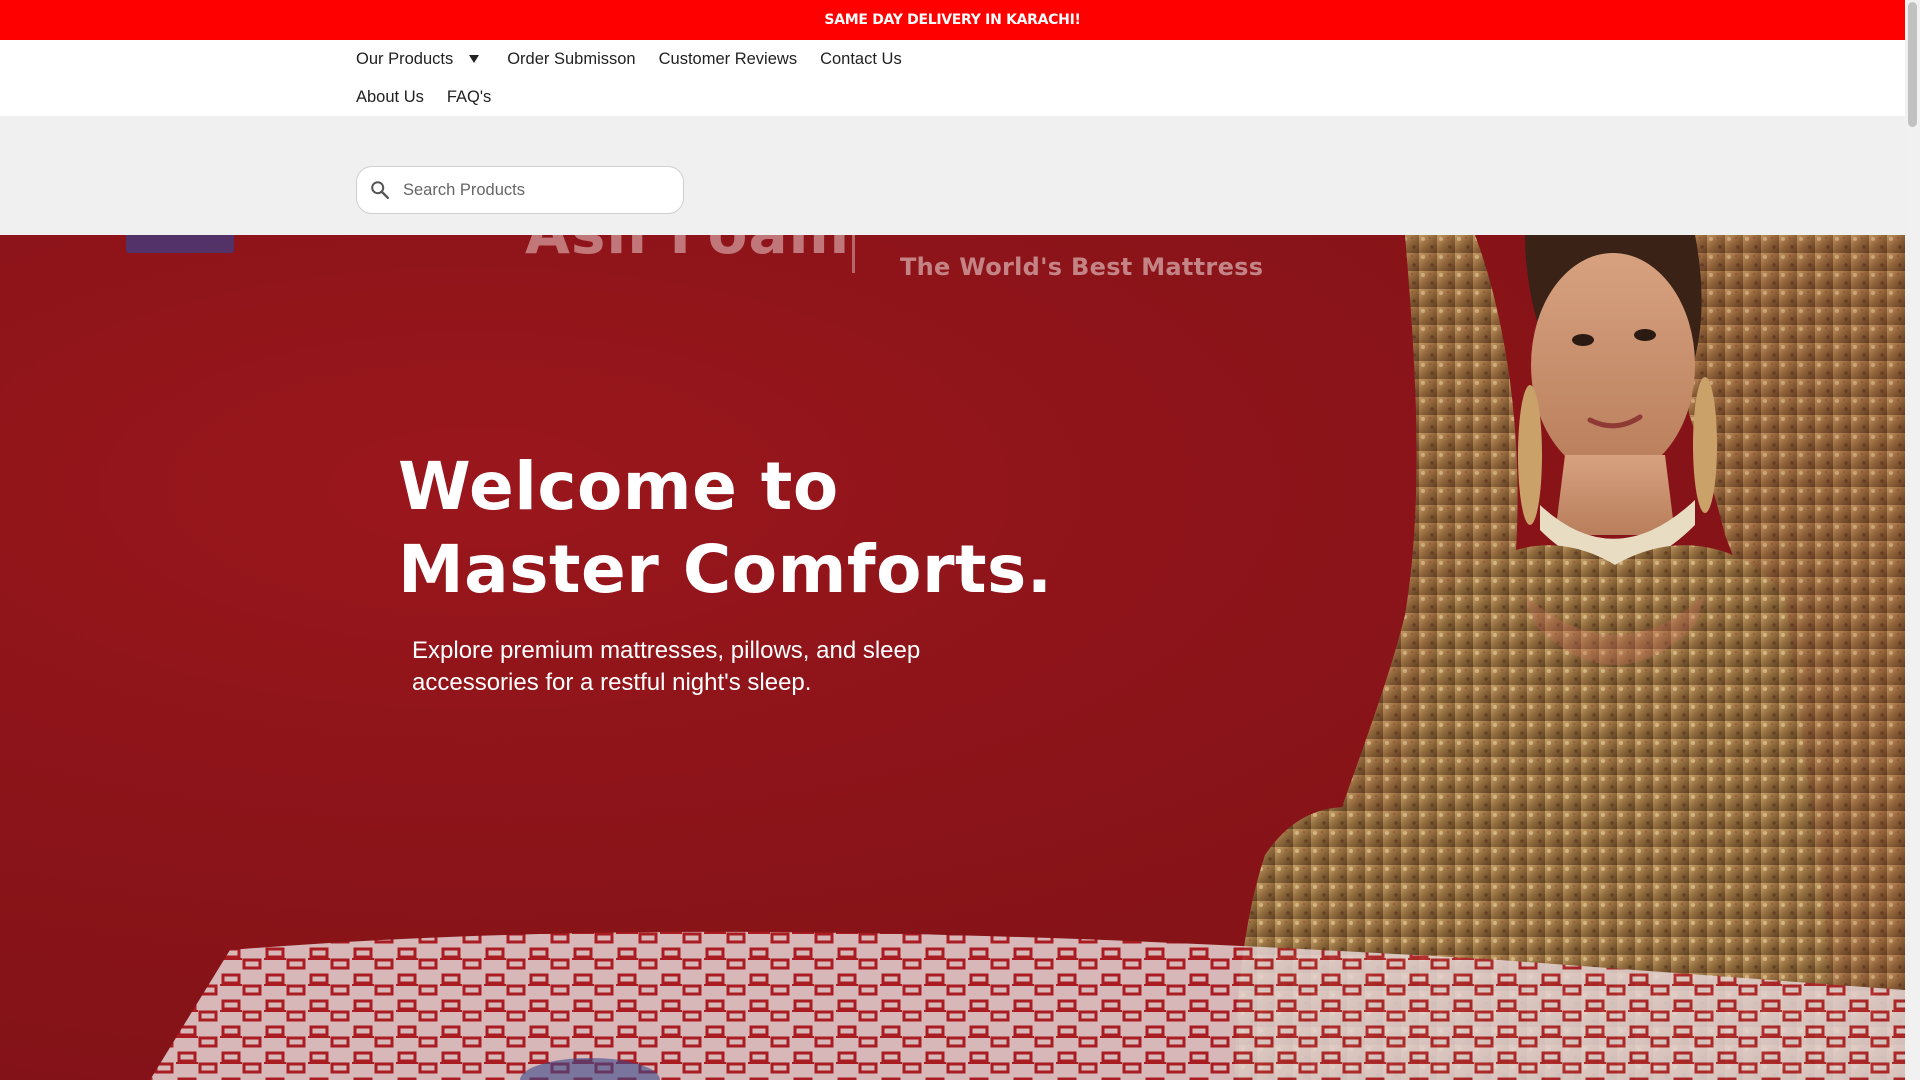  Describe the element at coordinates (1027, 1005) in the screenshot. I see `mattress-pattern-image` at that location.